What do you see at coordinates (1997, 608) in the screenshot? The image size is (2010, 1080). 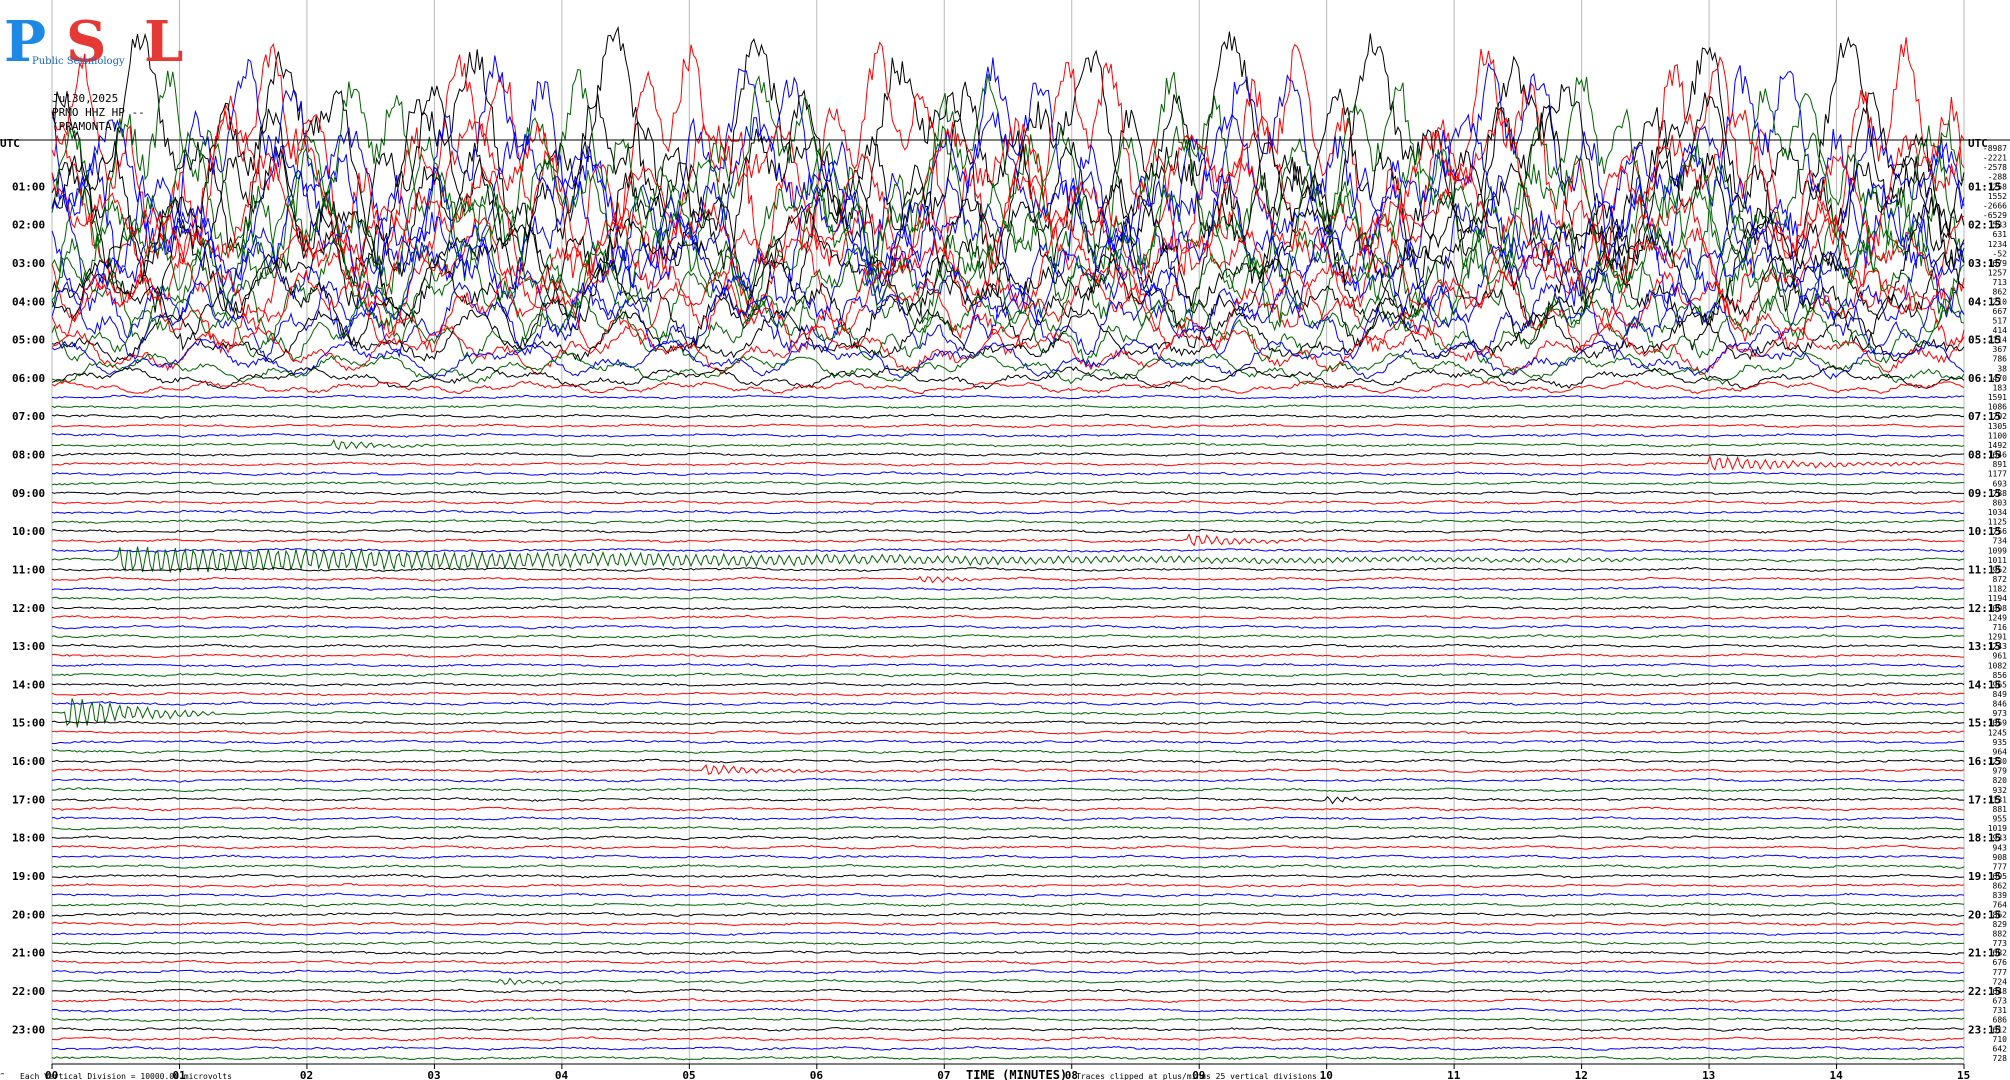 I see `trace-value-label: 1098` at bounding box center [1997, 608].